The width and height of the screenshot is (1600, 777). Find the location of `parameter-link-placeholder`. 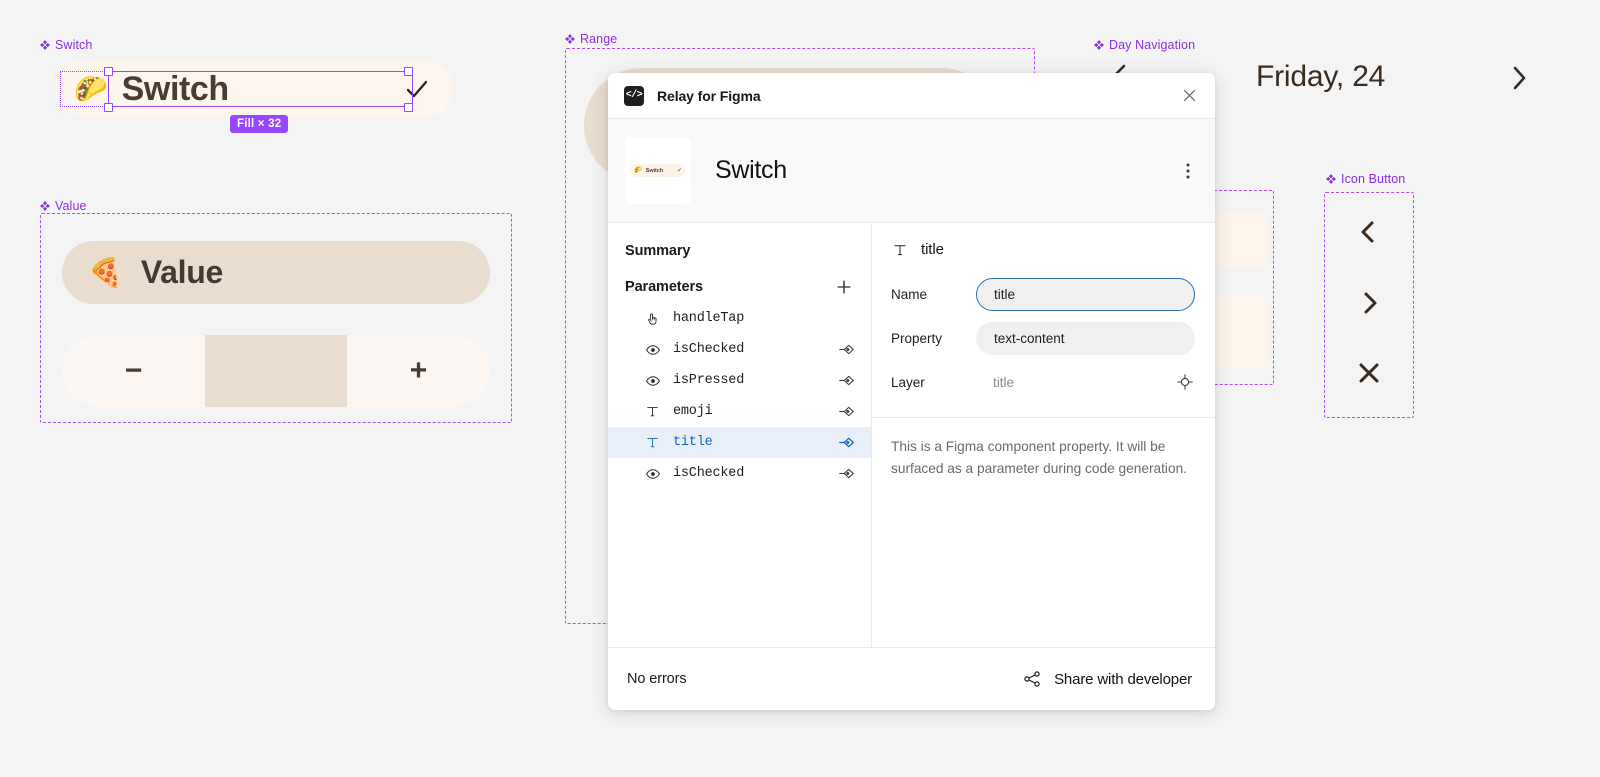

parameter-link-placeholder is located at coordinates (846, 318).